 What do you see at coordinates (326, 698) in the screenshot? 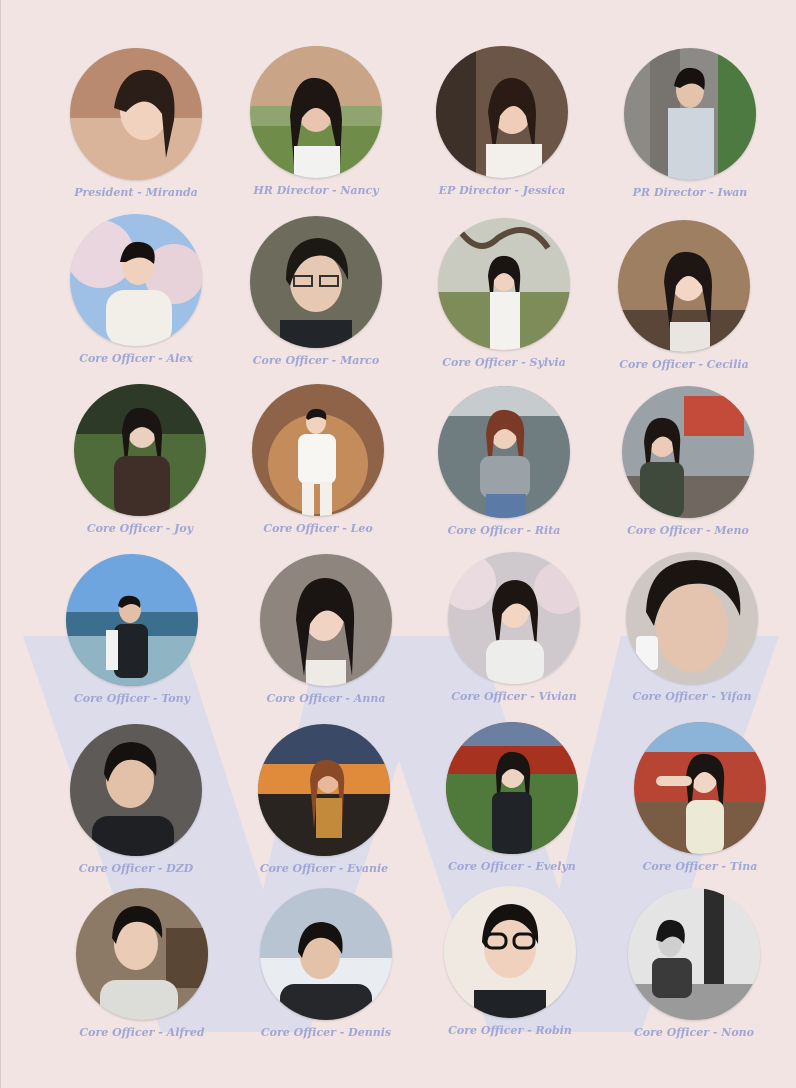
I see `member-caption: Core Officer - Anna` at bounding box center [326, 698].